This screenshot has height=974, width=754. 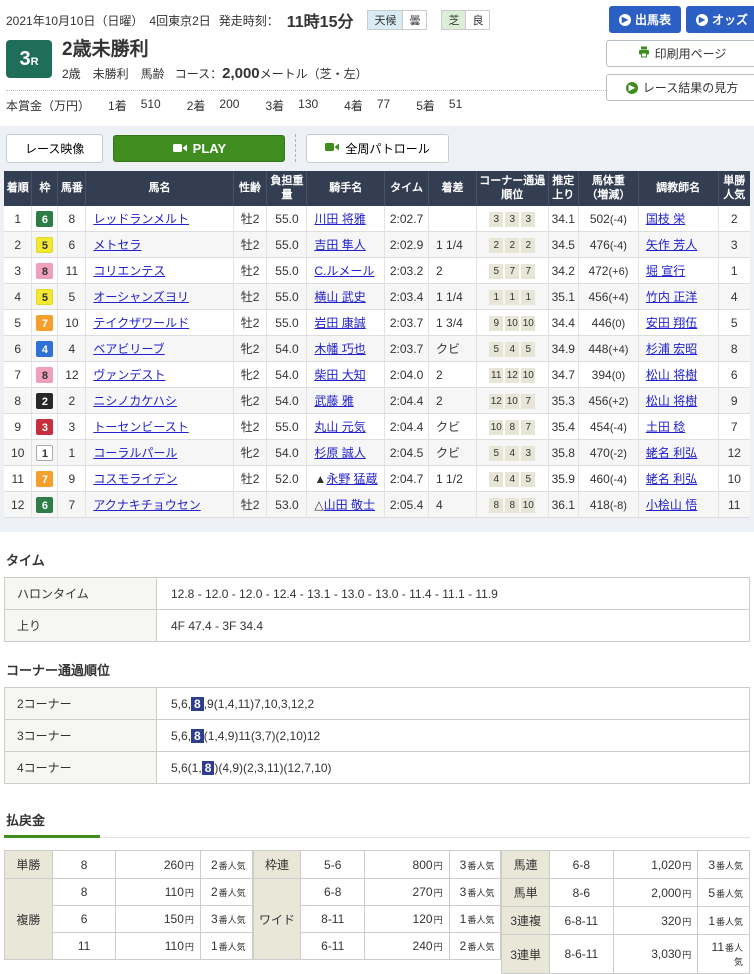 What do you see at coordinates (719, 19) in the screenshot?
I see `odds-button: ▶ オッズ` at bounding box center [719, 19].